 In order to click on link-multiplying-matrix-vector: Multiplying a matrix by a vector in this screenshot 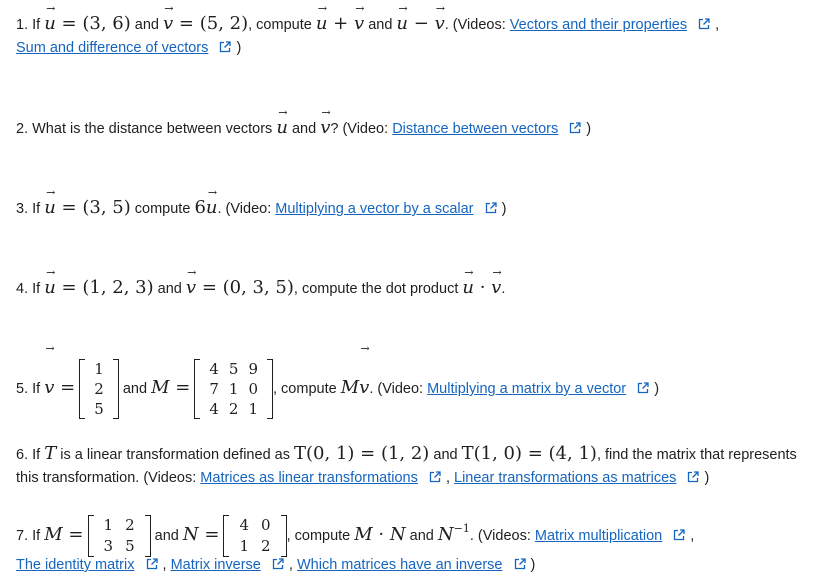, I will do `click(526, 389)`.